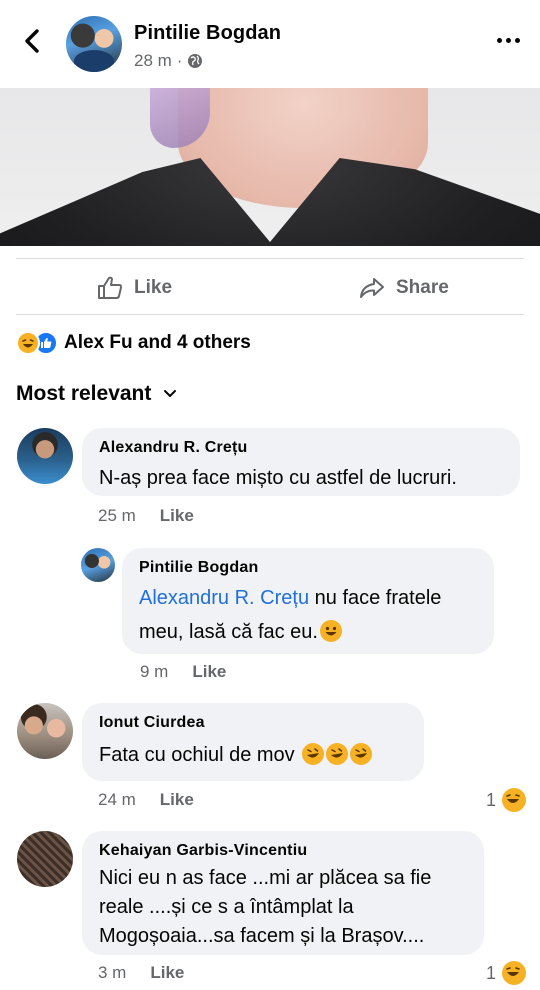 This screenshot has height=990, width=540. I want to click on comment-time: 3 m, so click(112, 973).